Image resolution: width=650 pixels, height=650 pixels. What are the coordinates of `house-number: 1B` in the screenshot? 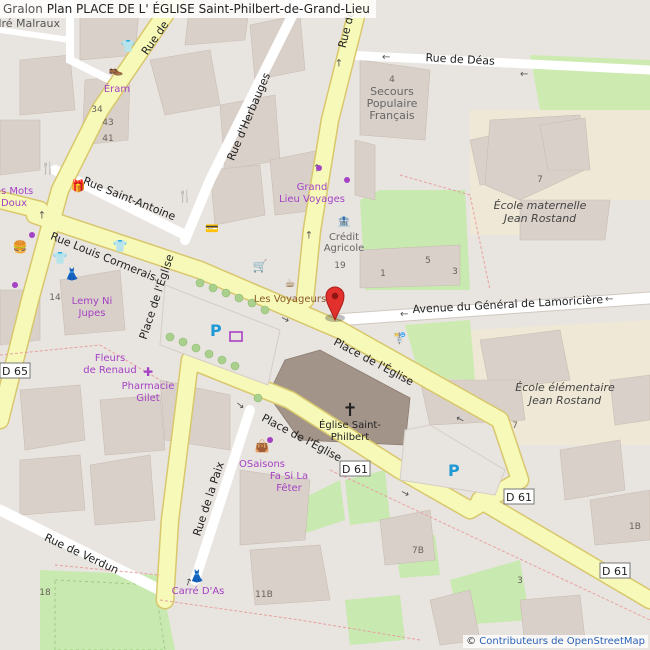 It's located at (635, 527).